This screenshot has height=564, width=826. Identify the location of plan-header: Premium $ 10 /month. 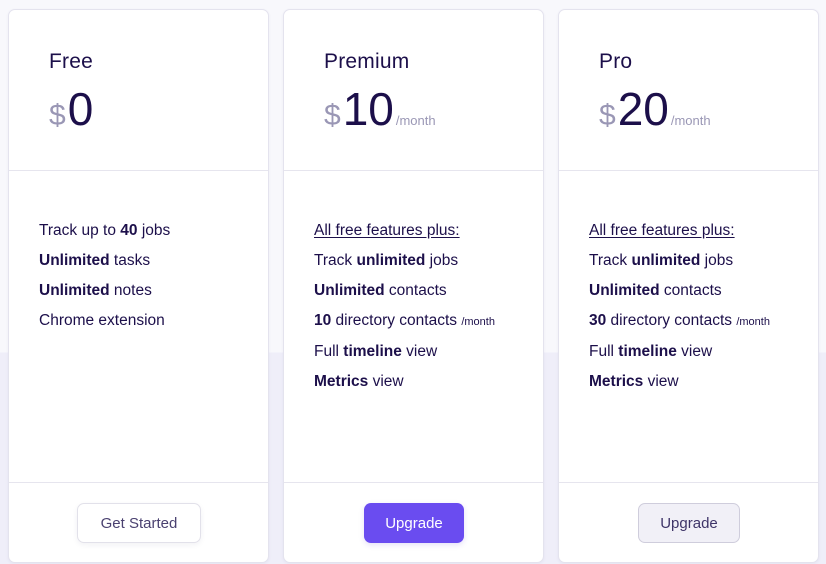
(413, 90).